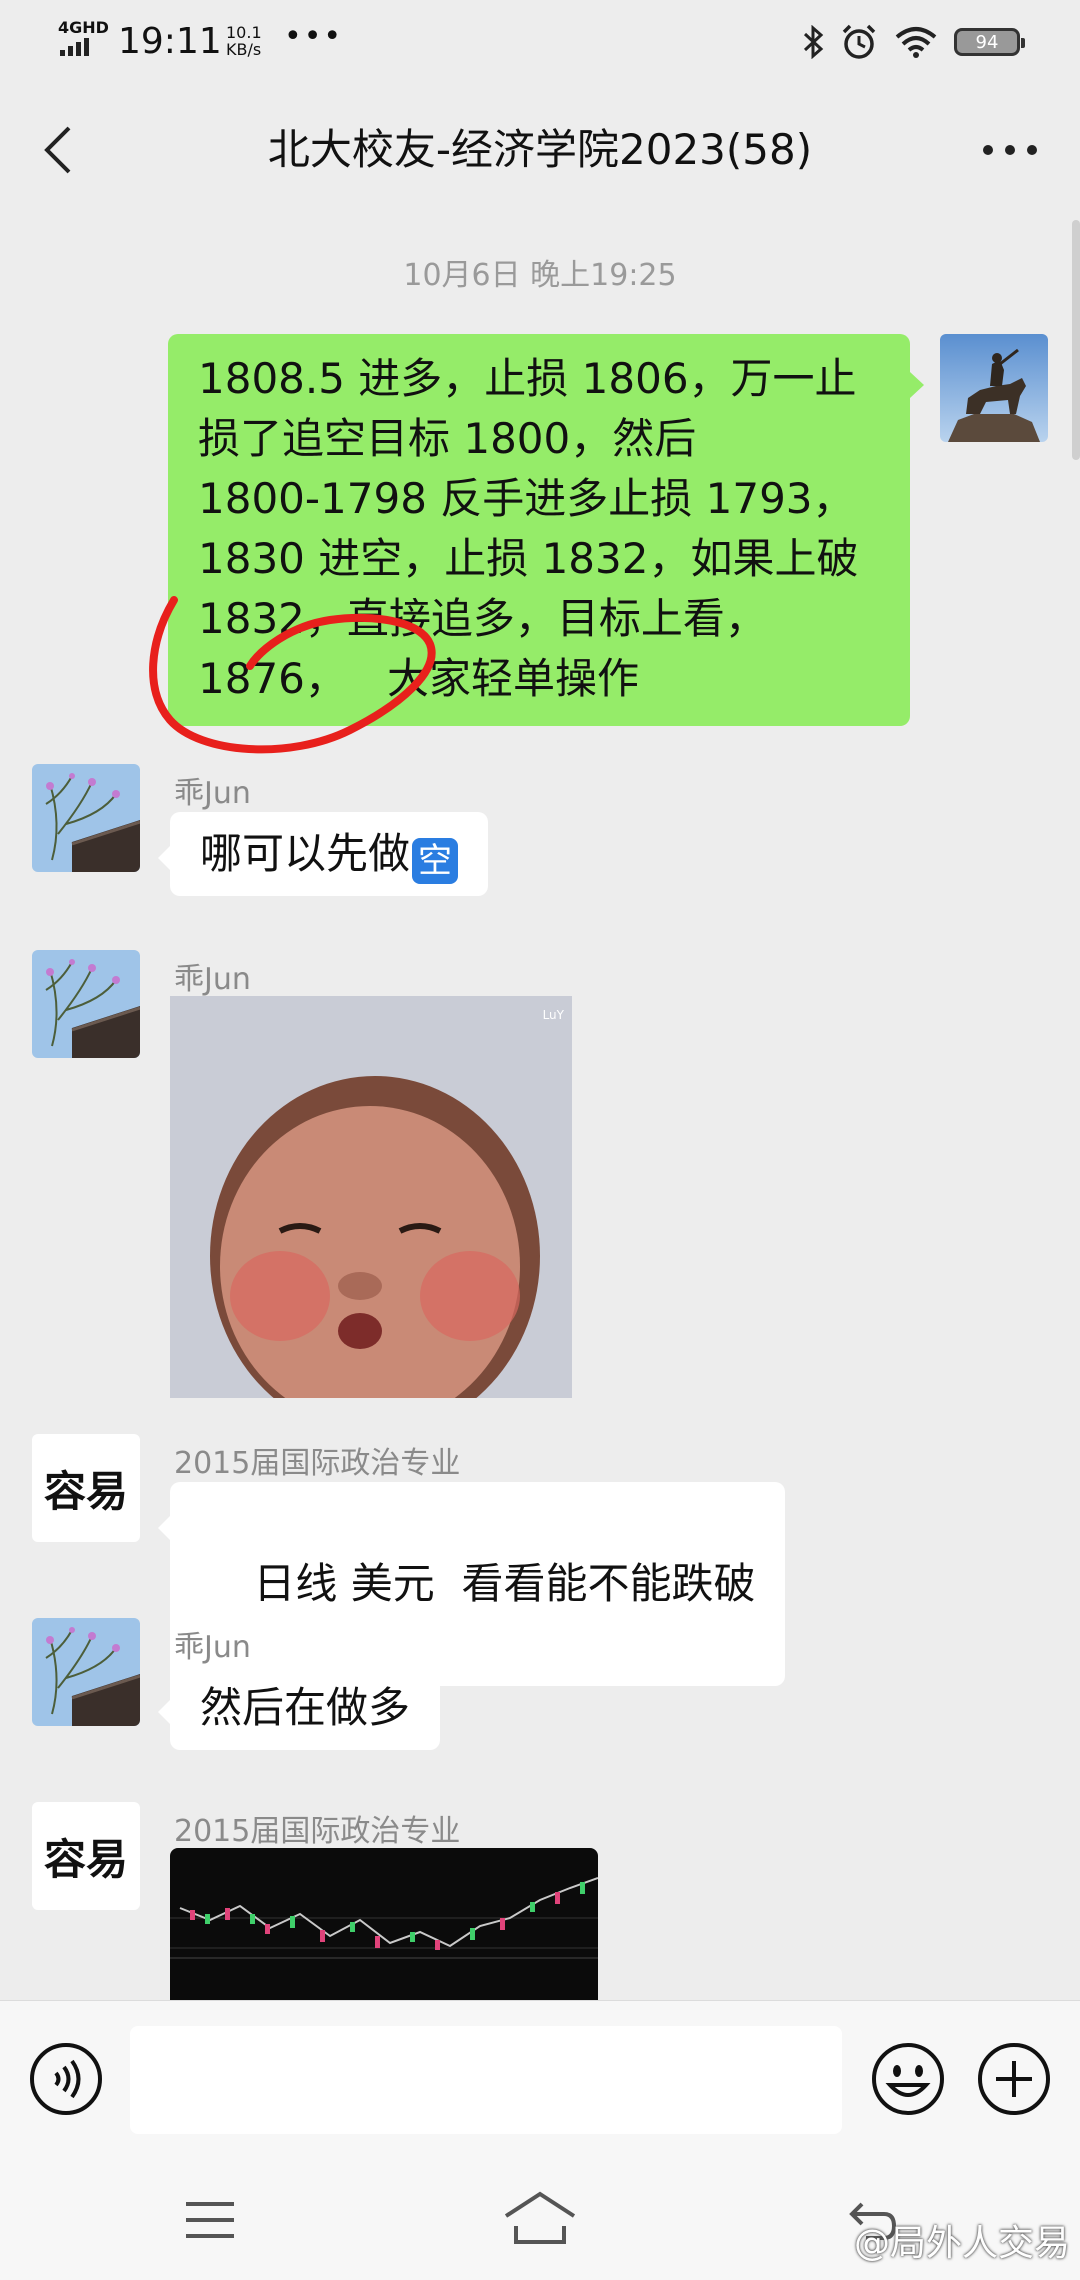 This screenshot has width=1080, height=2280. I want to click on sticker-image: LuY, so click(371, 1197).